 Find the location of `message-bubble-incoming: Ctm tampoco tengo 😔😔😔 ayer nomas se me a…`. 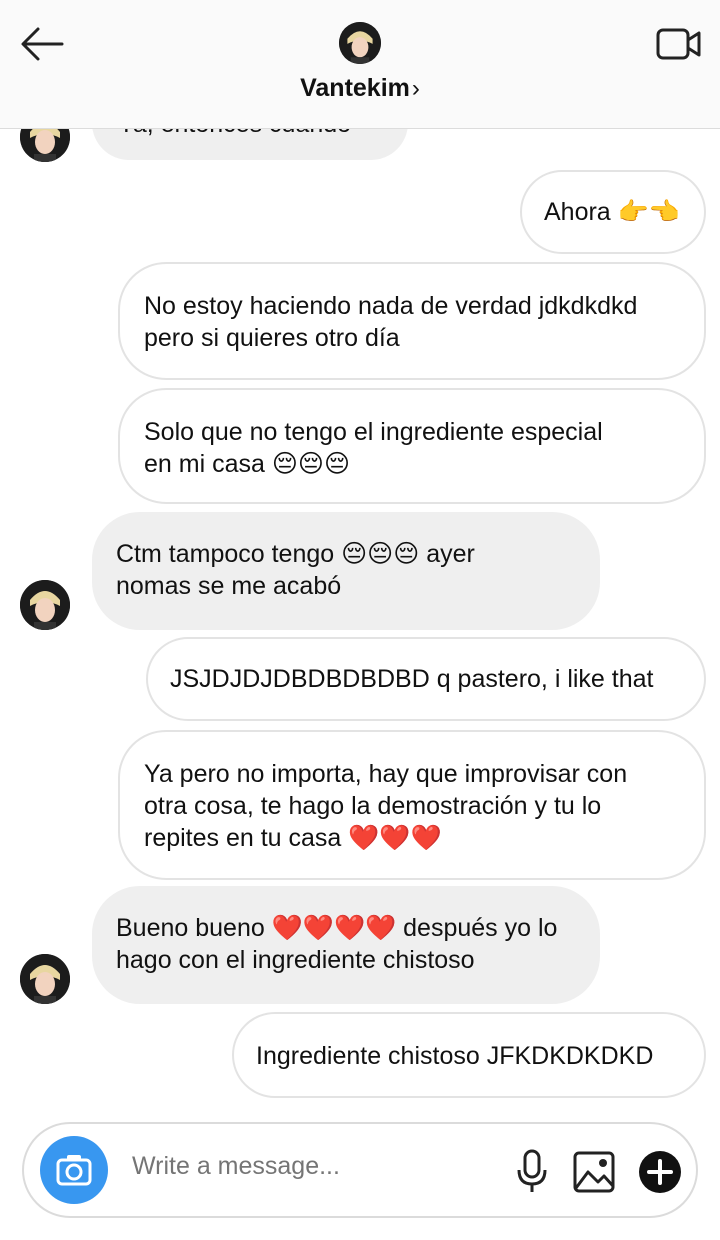

message-bubble-incoming: Ctm tampoco tengo 😔😔😔 ayer nomas se me a… is located at coordinates (346, 571).